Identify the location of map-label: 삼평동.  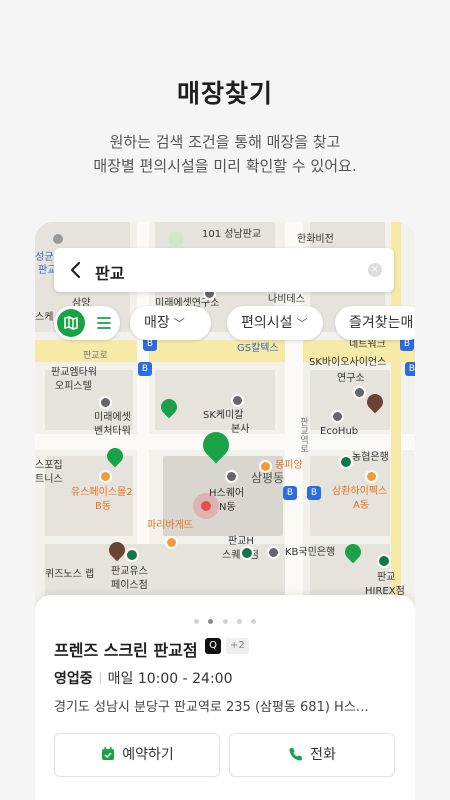
(268, 478).